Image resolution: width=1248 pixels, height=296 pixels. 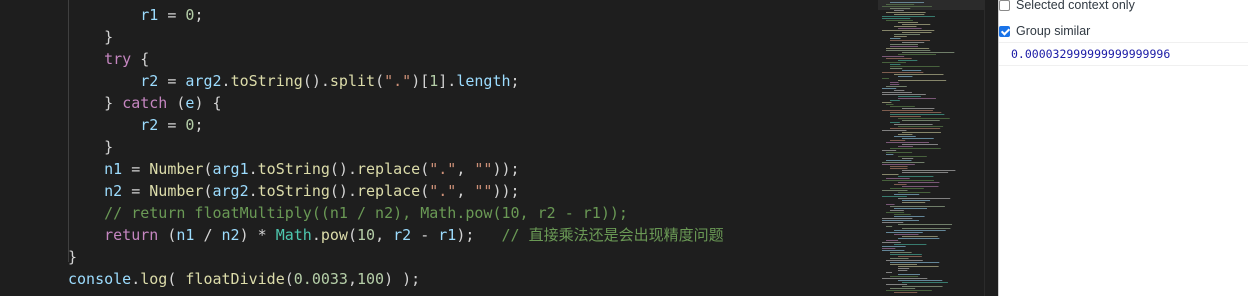 What do you see at coordinates (140, 59) in the screenshot?
I see `code-token: {` at bounding box center [140, 59].